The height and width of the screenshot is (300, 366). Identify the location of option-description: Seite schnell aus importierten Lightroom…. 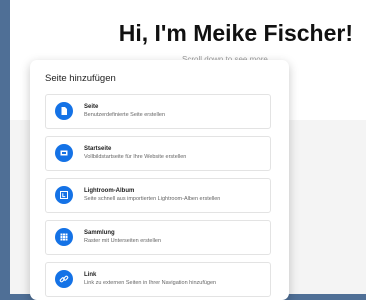
(152, 199).